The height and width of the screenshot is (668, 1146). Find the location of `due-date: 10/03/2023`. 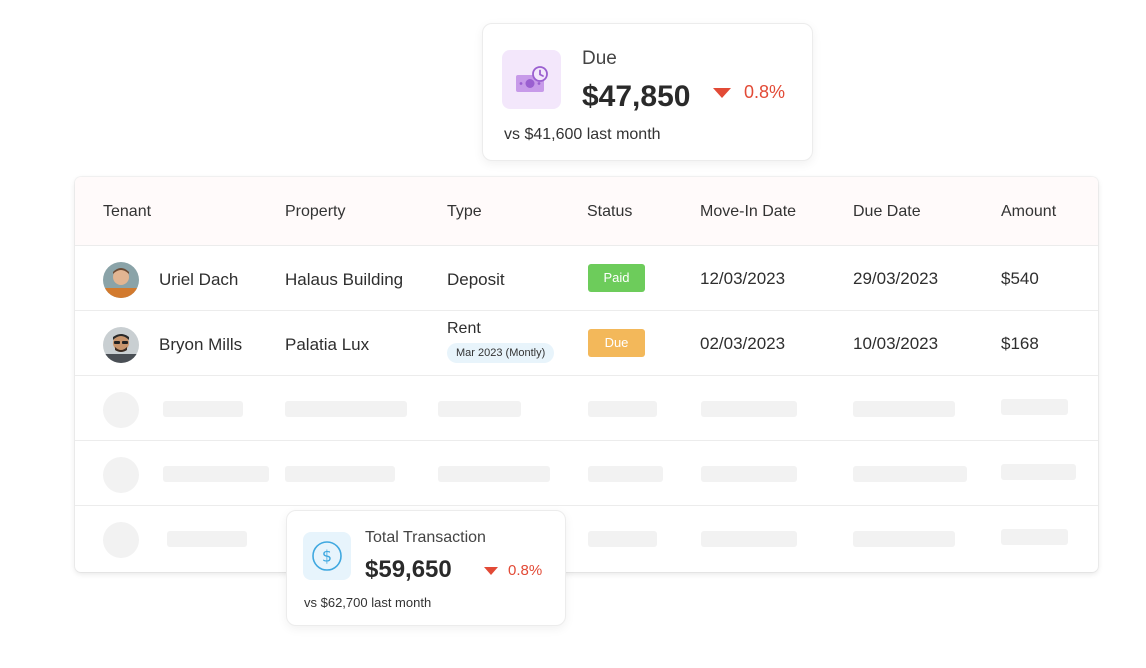

due-date: 10/03/2023 is located at coordinates (896, 343).